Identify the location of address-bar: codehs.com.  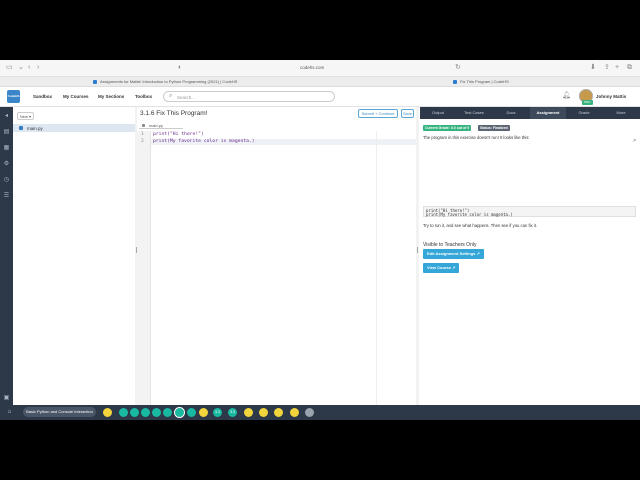
(312, 67).